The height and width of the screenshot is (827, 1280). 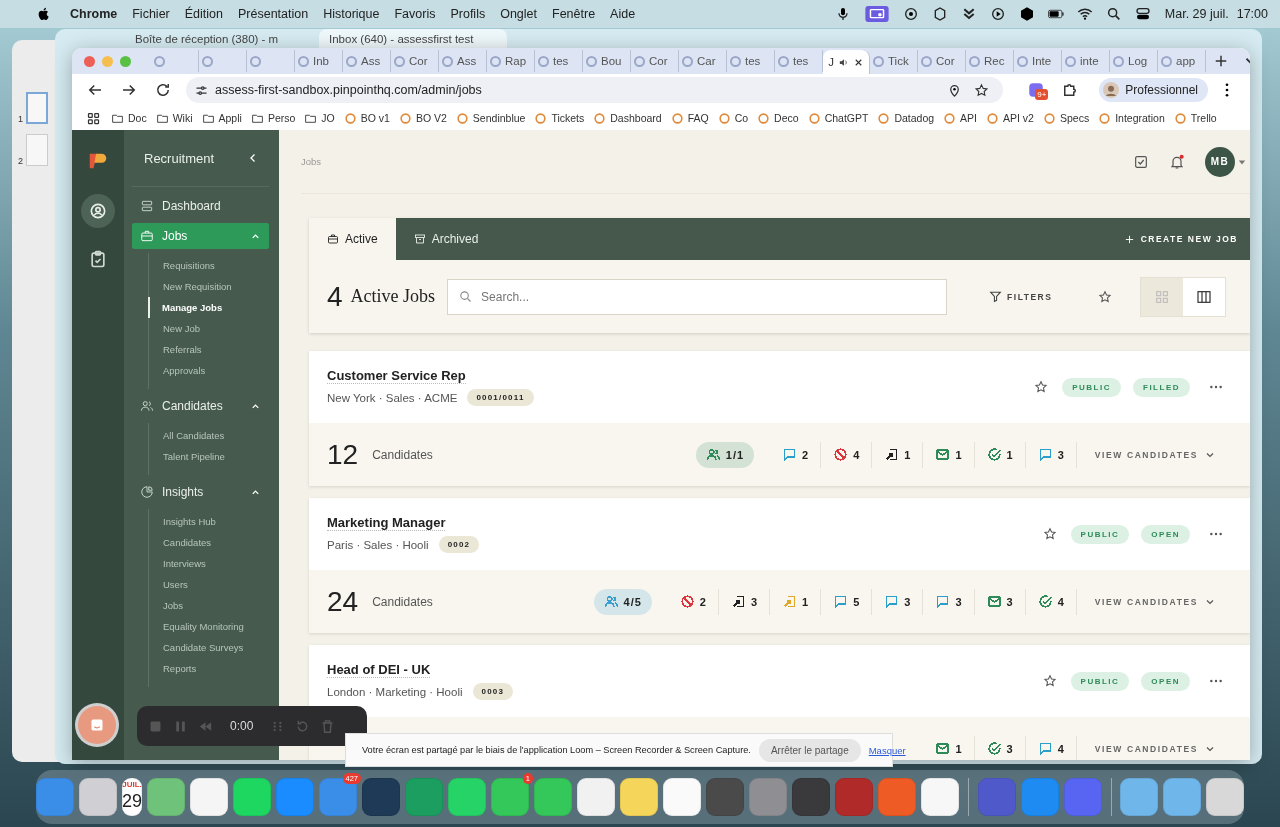 What do you see at coordinates (413, 38) in the screenshot?
I see `browser-tab: Inbox (640) - assessfirst test` at bounding box center [413, 38].